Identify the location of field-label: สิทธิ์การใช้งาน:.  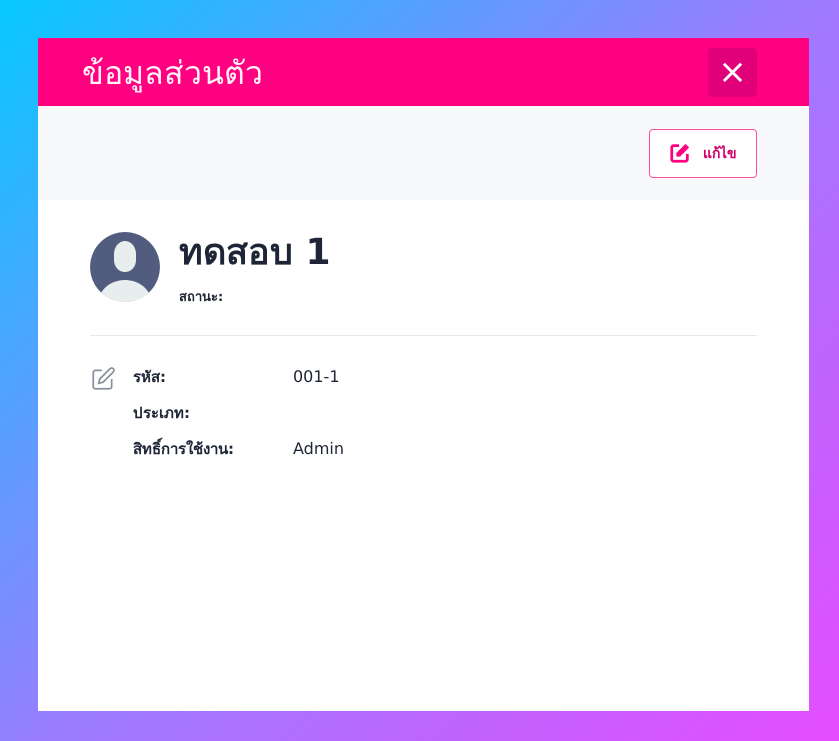
(213, 449).